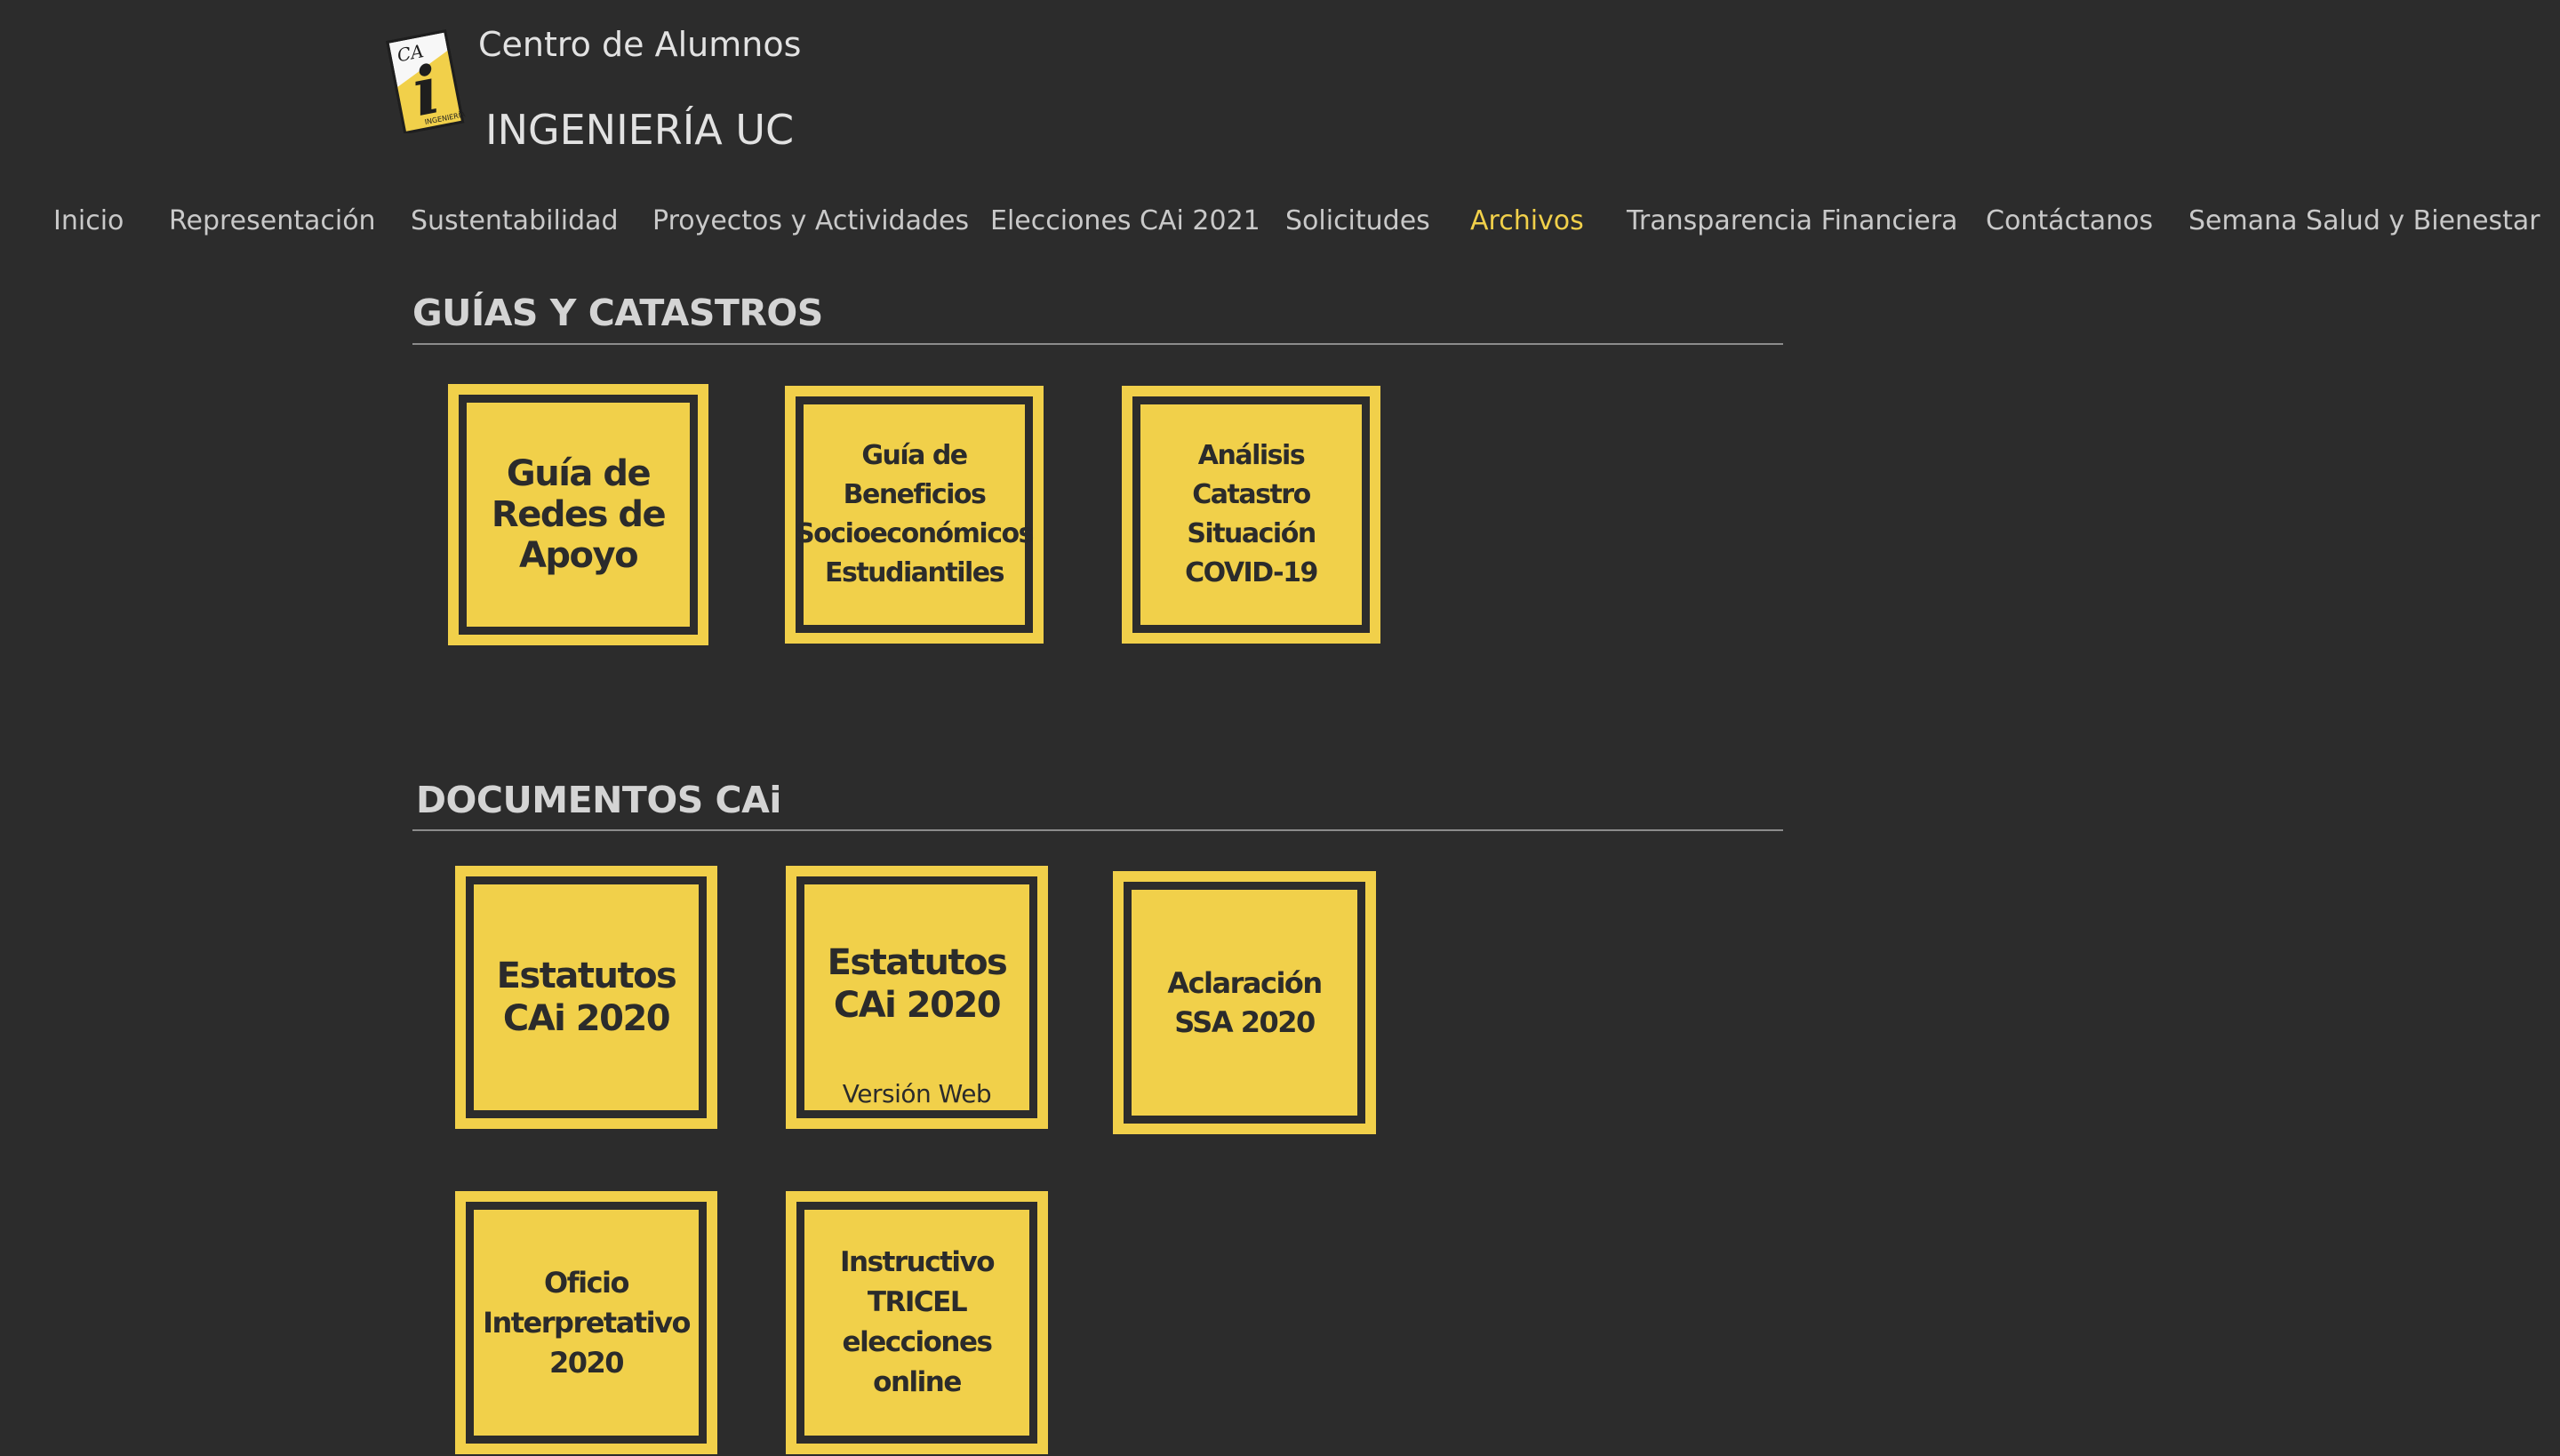 The image size is (2560, 1456). Describe the element at coordinates (640, 130) in the screenshot. I see `site-title-bottom: INGENIERÍA UC` at that location.